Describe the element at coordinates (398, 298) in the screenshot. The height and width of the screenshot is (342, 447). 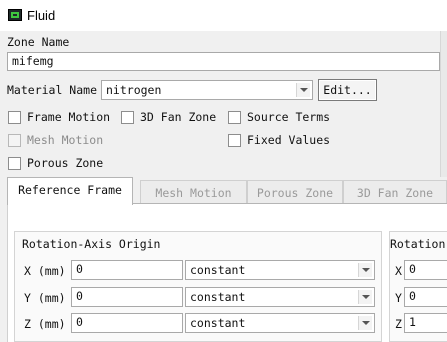
I see `direction-y-label: Y` at that location.